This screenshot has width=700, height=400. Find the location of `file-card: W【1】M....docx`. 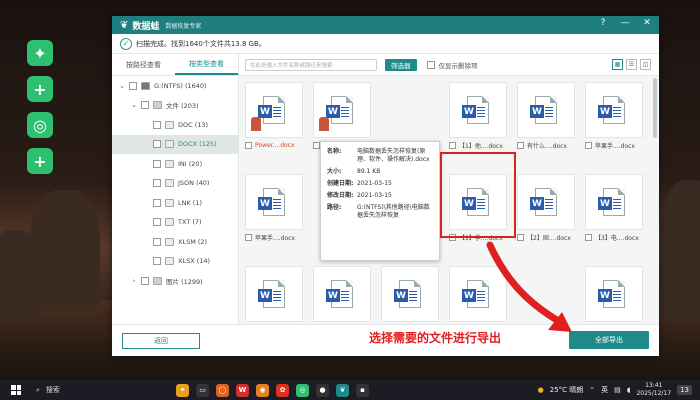

file-card: W【1】M....docx is located at coordinates (478, 295).